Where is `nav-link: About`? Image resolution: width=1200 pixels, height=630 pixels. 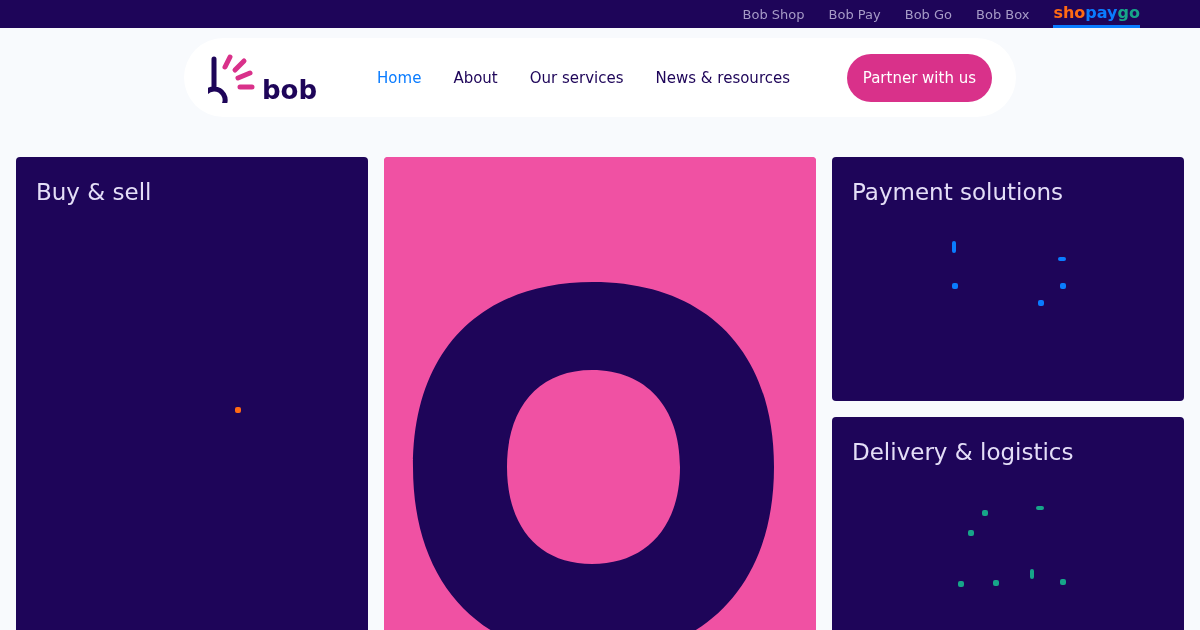 nav-link: About is located at coordinates (475, 77).